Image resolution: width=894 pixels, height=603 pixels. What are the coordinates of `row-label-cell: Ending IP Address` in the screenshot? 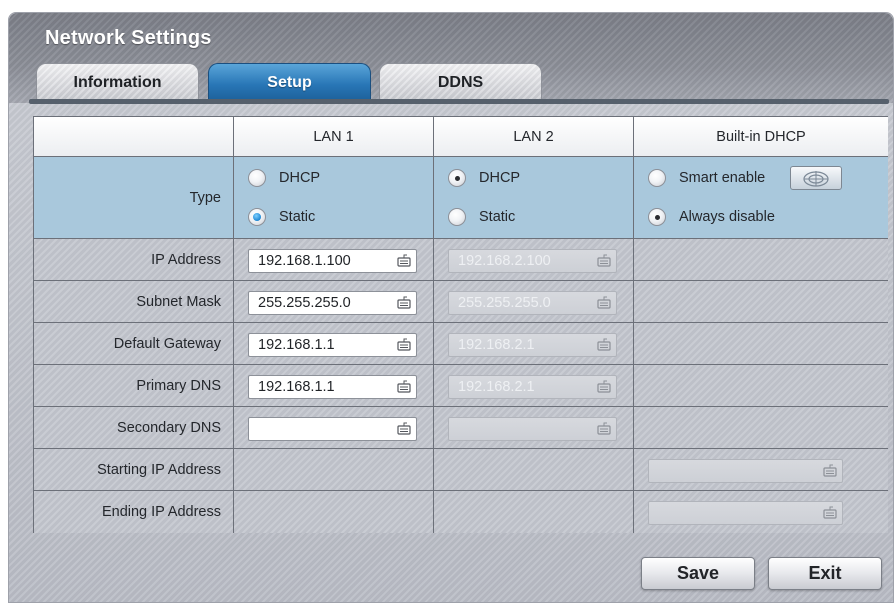 It's located at (134, 512).